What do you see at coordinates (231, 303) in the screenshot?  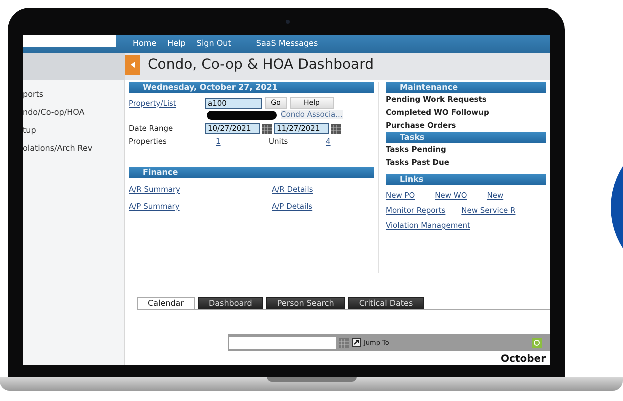 I see `tab: Dashboard` at bounding box center [231, 303].